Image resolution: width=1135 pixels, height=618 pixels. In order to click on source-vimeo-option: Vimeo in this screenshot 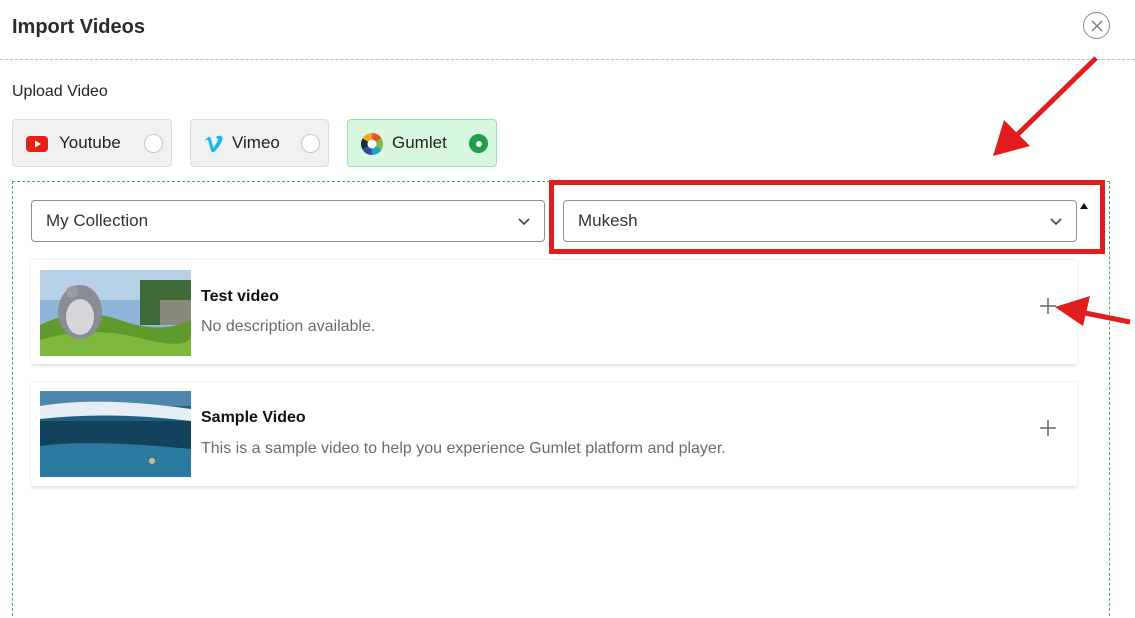, I will do `click(259, 143)`.